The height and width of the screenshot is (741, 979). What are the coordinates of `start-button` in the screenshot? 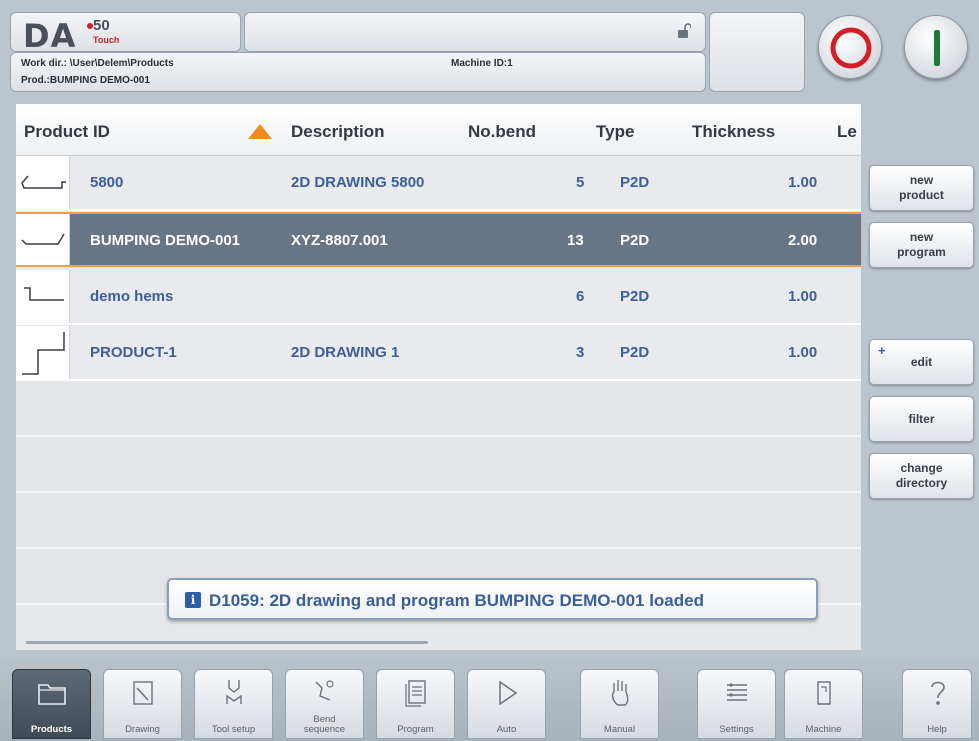 It's located at (936, 47).